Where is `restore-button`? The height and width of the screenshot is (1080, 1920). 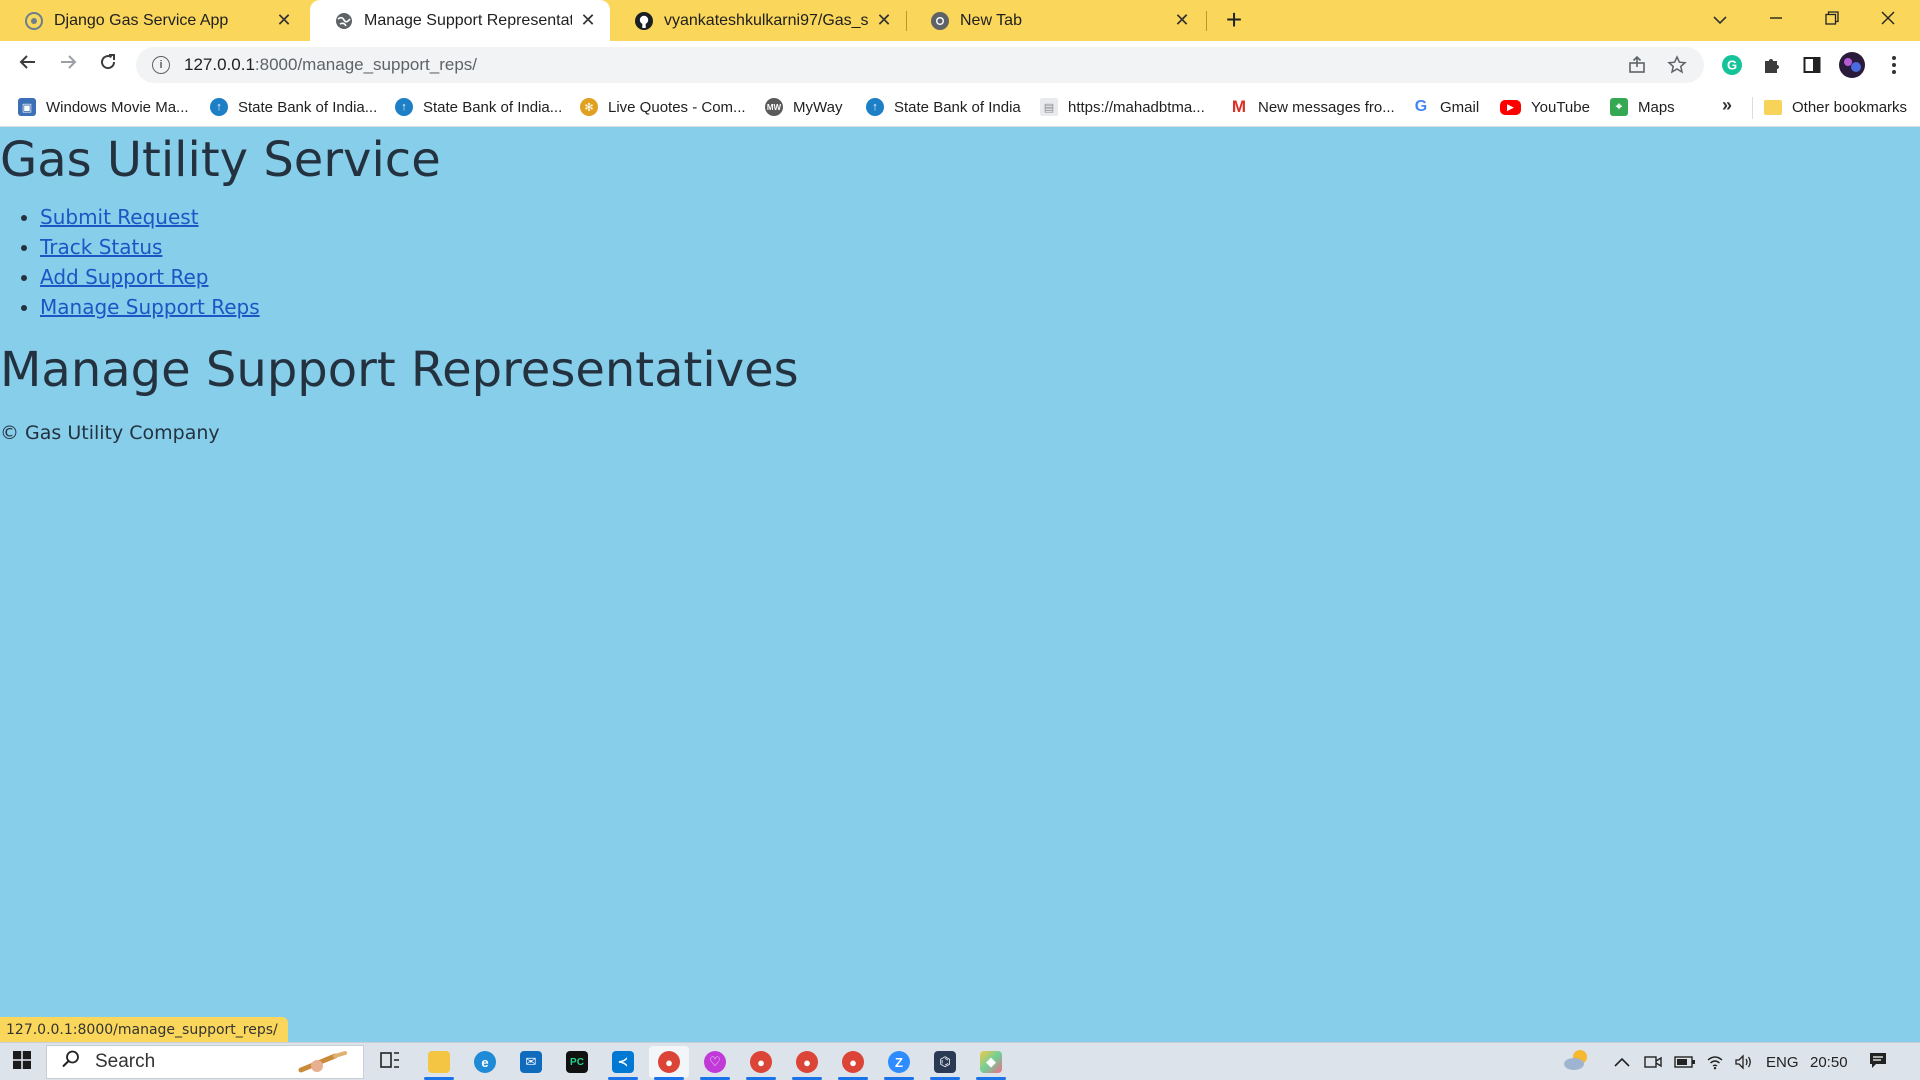
restore-button is located at coordinates (1832, 19).